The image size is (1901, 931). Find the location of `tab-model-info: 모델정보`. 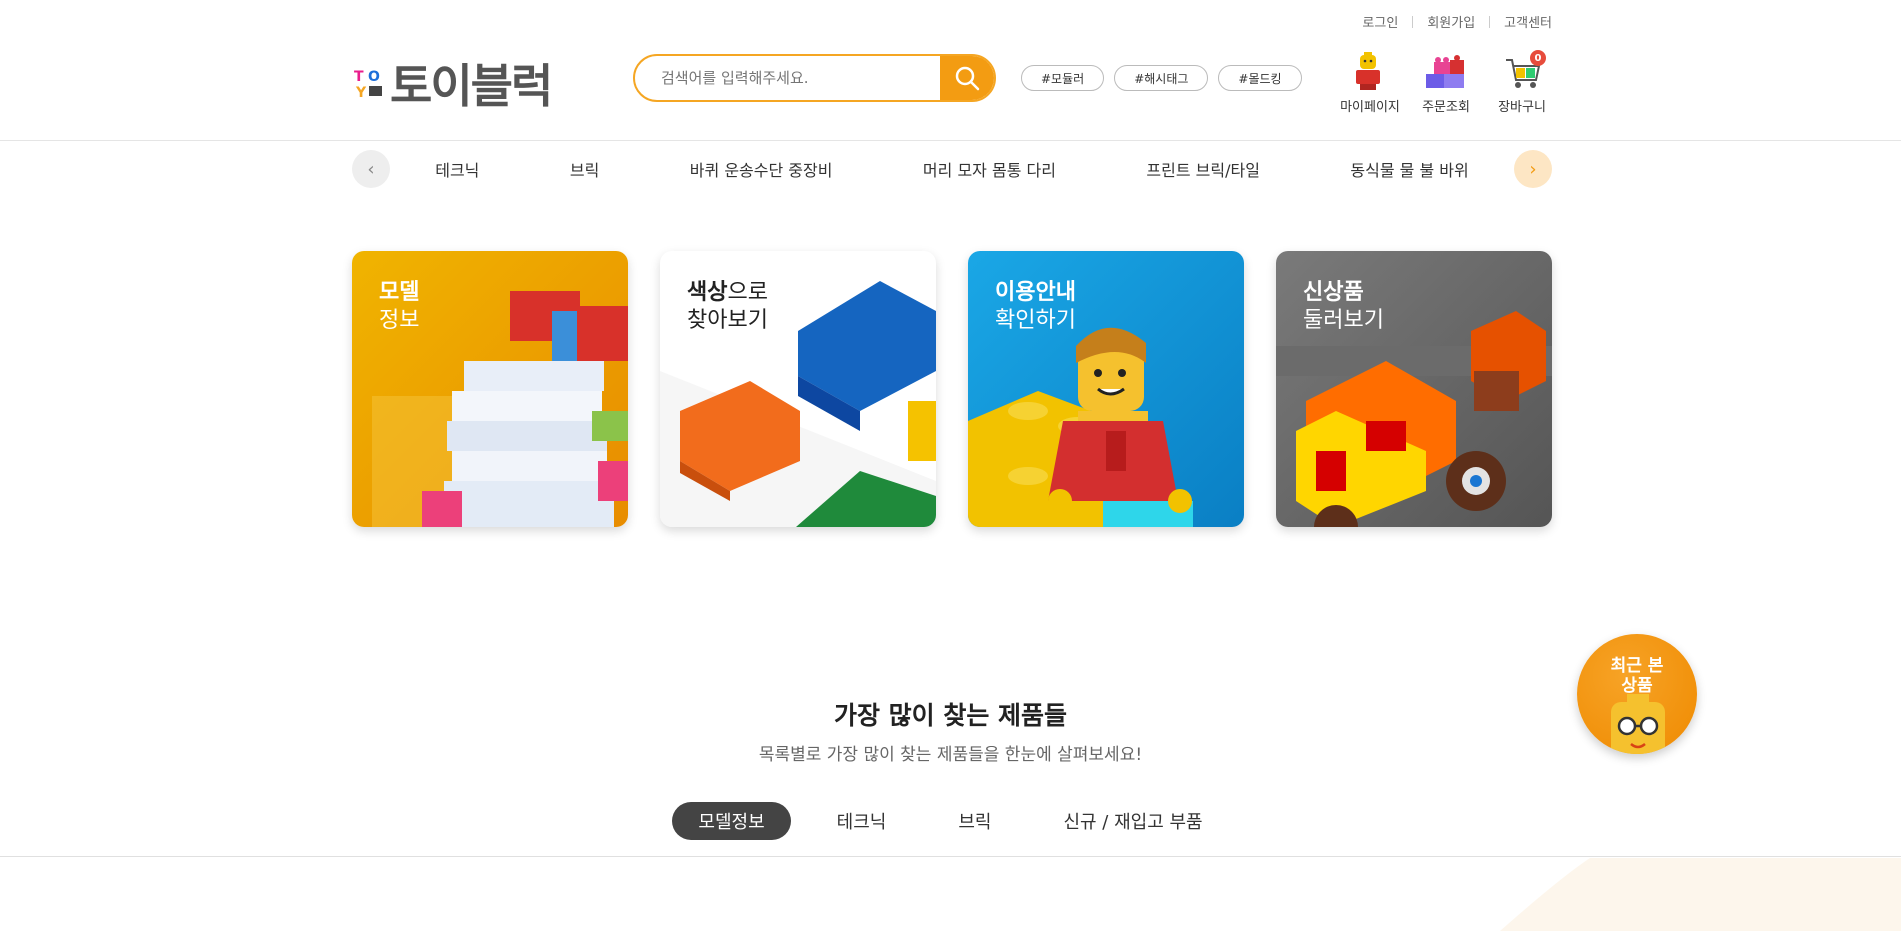

tab-model-info: 모델정보 is located at coordinates (731, 821).